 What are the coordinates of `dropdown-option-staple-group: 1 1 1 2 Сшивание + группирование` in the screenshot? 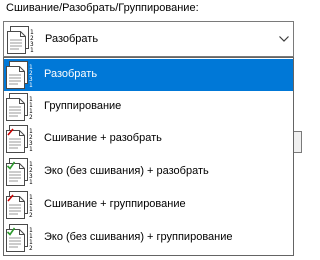 It's located at (148, 205).